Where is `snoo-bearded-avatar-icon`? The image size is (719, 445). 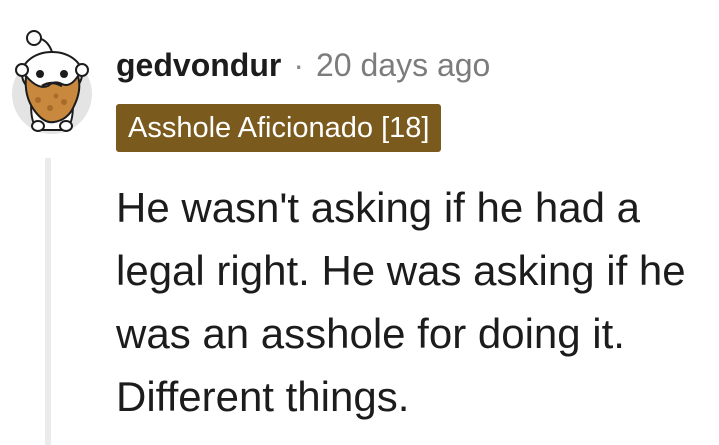
snoo-bearded-avatar-icon is located at coordinates (52, 82).